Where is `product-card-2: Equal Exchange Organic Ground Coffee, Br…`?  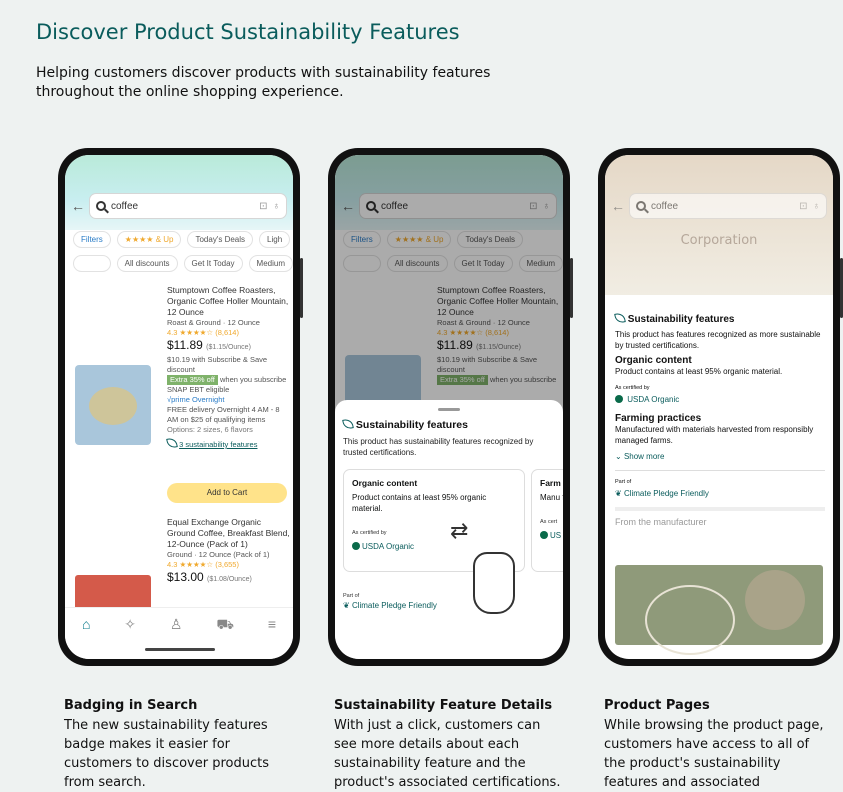
product-card-2: Equal Exchange Organic Ground Coffee, Br… is located at coordinates (229, 552).